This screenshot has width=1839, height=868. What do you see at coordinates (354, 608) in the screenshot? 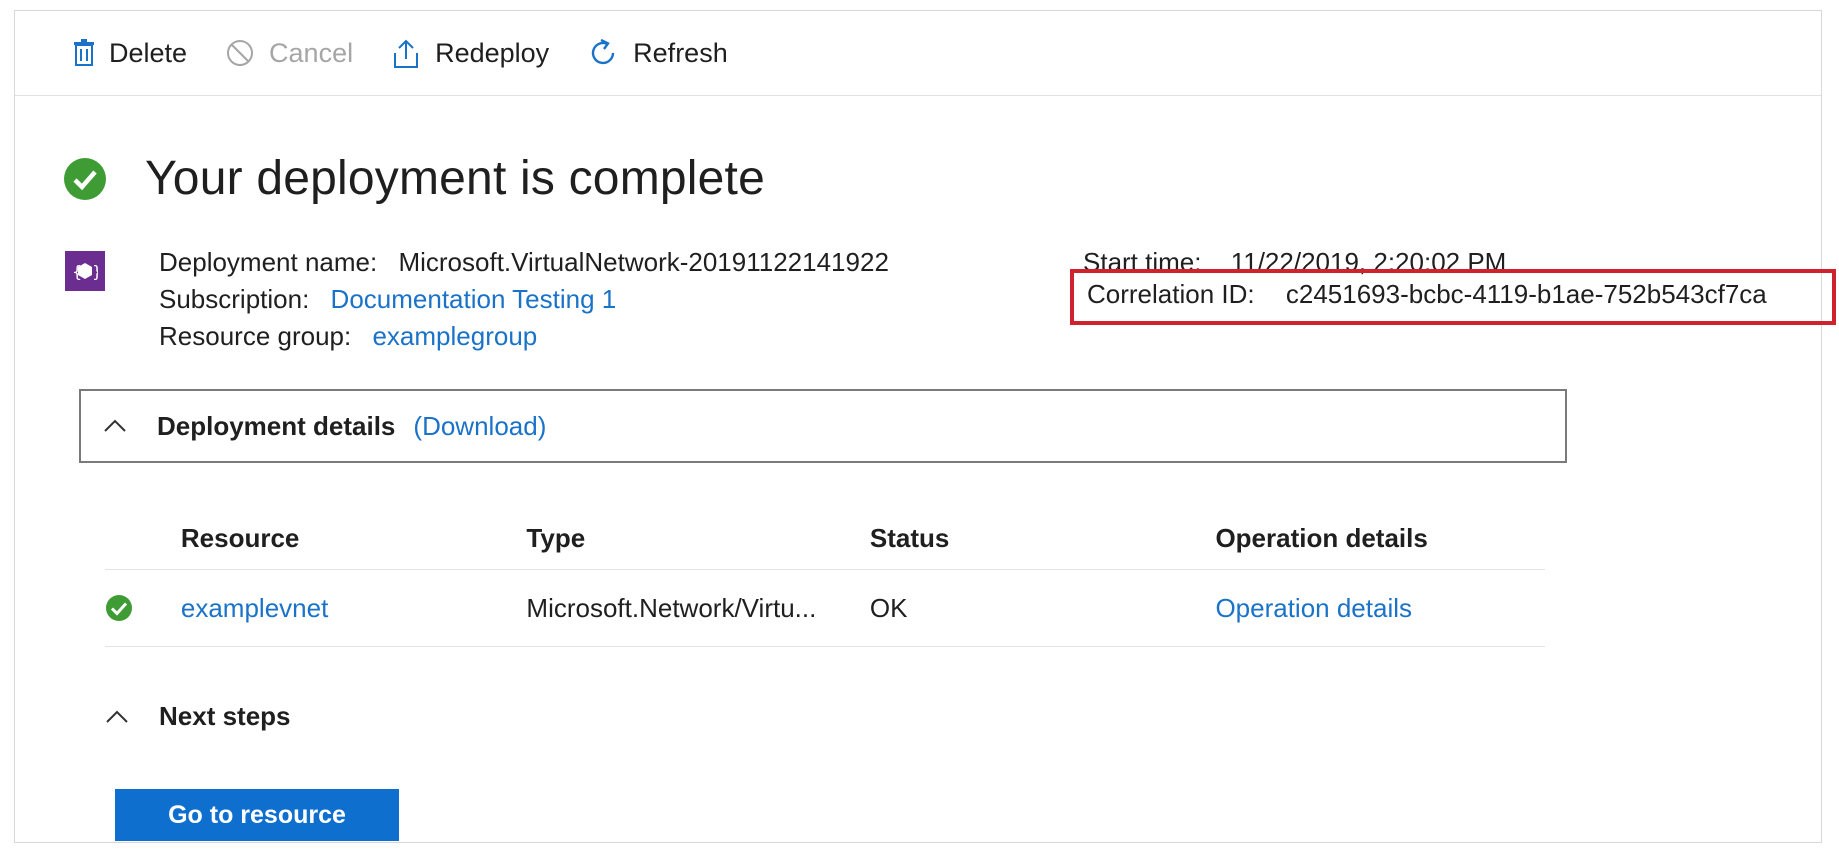
I see `resource-link: examplevnet` at bounding box center [354, 608].